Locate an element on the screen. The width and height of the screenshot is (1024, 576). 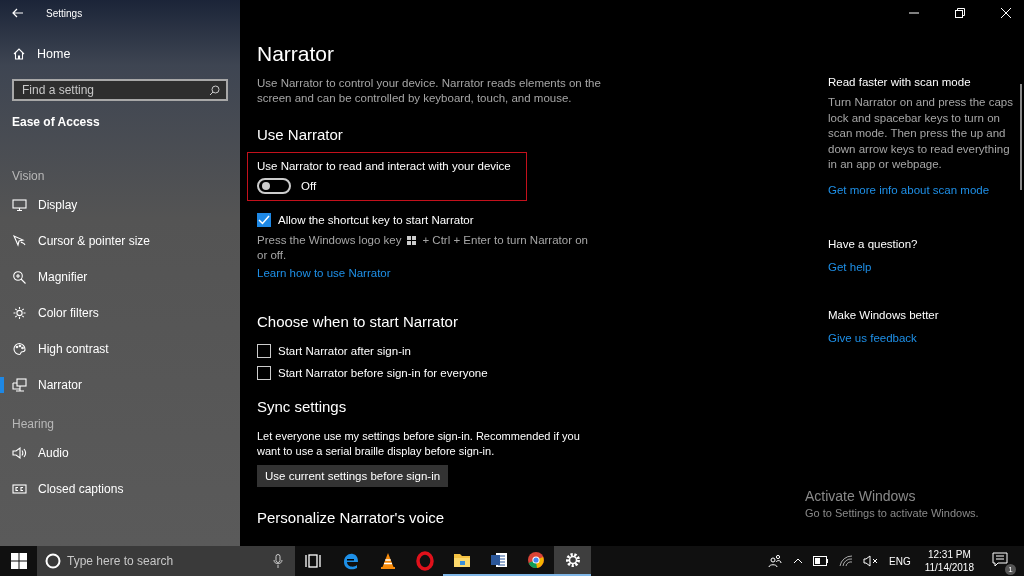
sync-text: Let everyone use my settings before sign-in. Recommended if you want to use a serial braille display before sign-in. is located at coordinates (419, 444).